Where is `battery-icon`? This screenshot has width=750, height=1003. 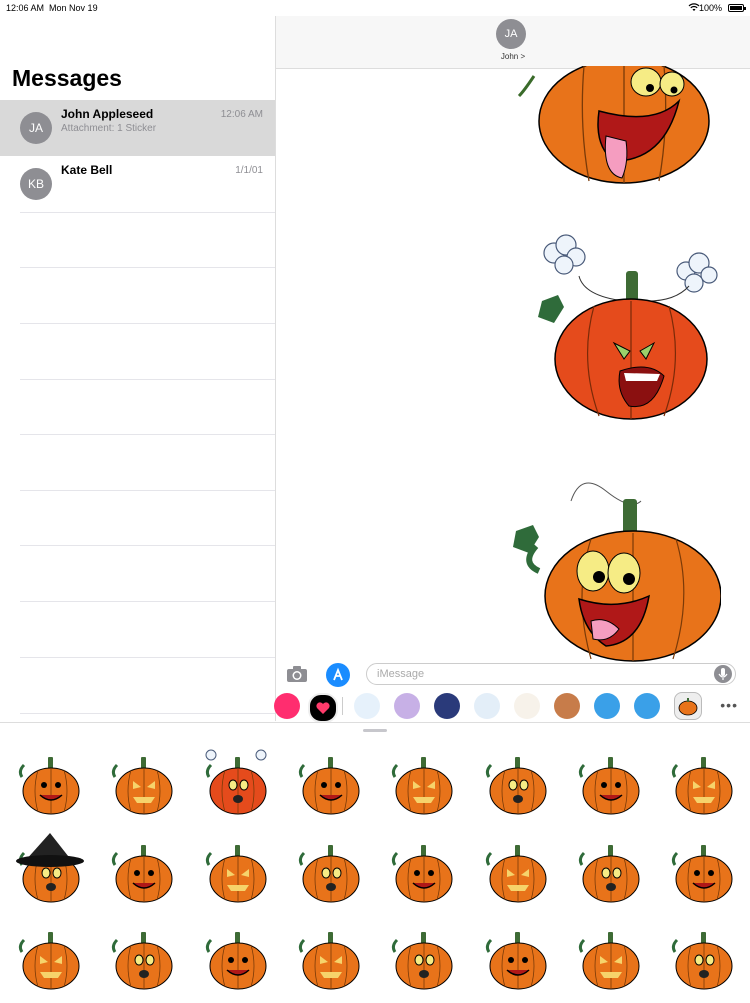 battery-icon is located at coordinates (737, 8).